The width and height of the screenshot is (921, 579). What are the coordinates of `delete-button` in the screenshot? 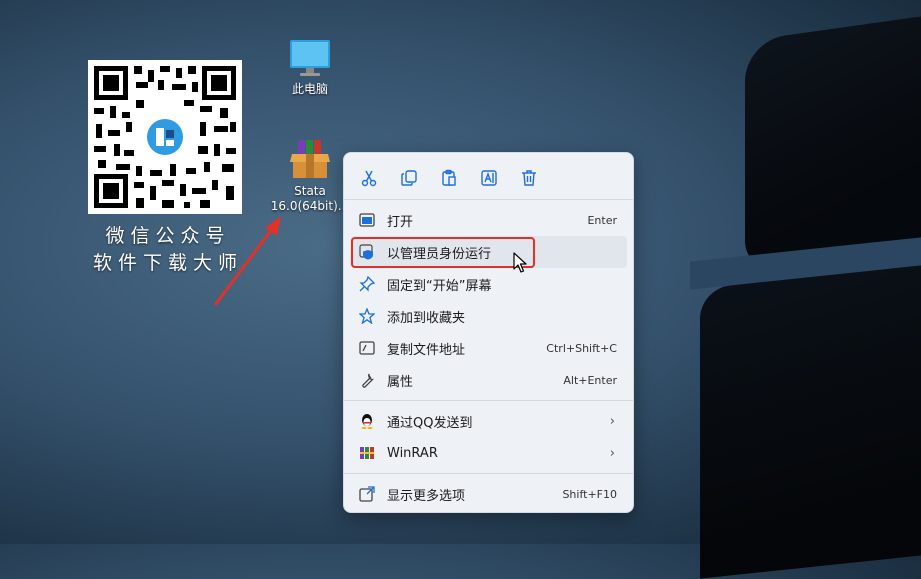 It's located at (529, 178).